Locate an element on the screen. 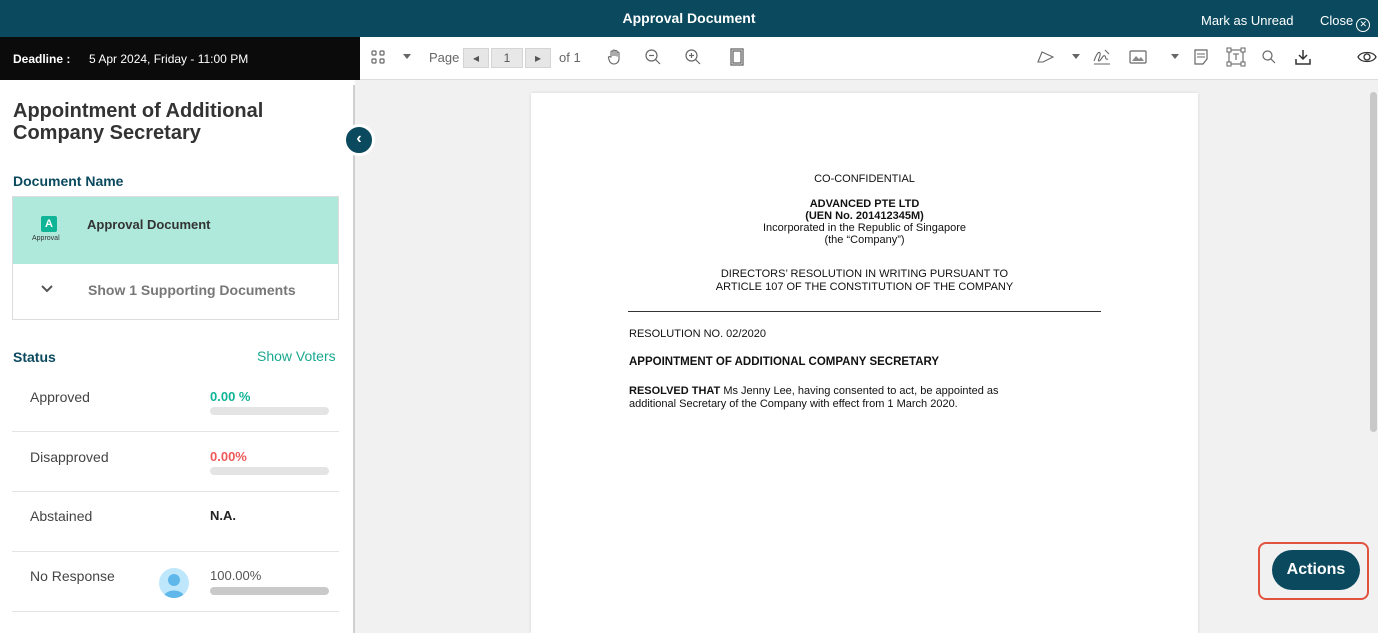 The width and height of the screenshot is (1378, 633). document-name: Approval Document is located at coordinates (149, 224).